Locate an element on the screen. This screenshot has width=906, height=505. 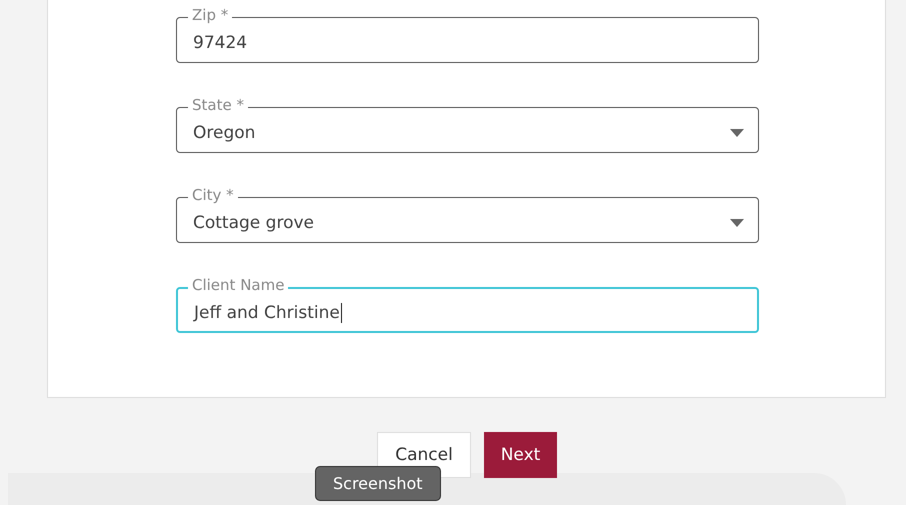
field-label: City * is located at coordinates (213, 195).